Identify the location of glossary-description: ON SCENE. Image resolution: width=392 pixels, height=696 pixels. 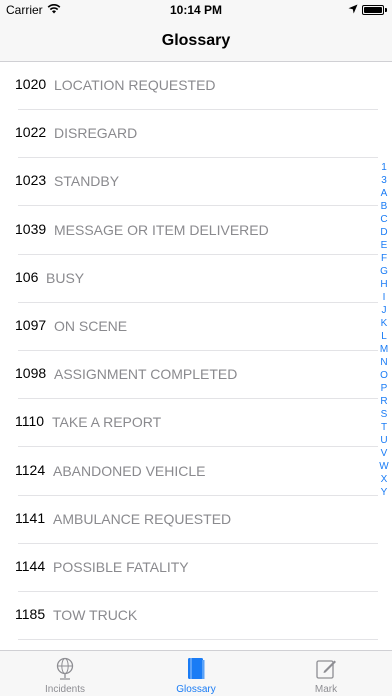
(91, 326).